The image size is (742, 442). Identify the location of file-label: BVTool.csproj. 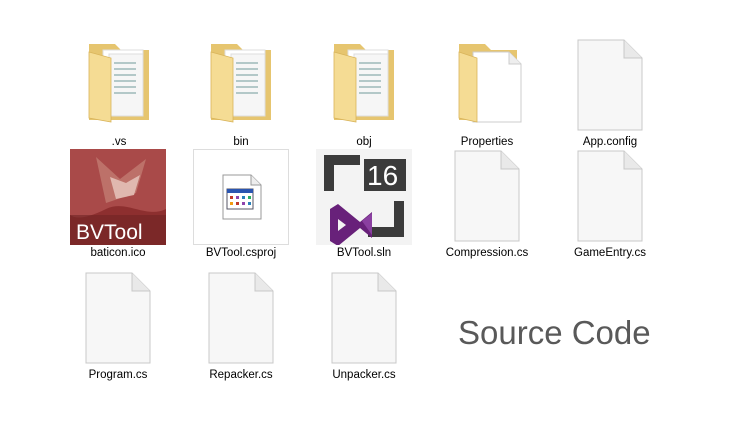
(241, 253).